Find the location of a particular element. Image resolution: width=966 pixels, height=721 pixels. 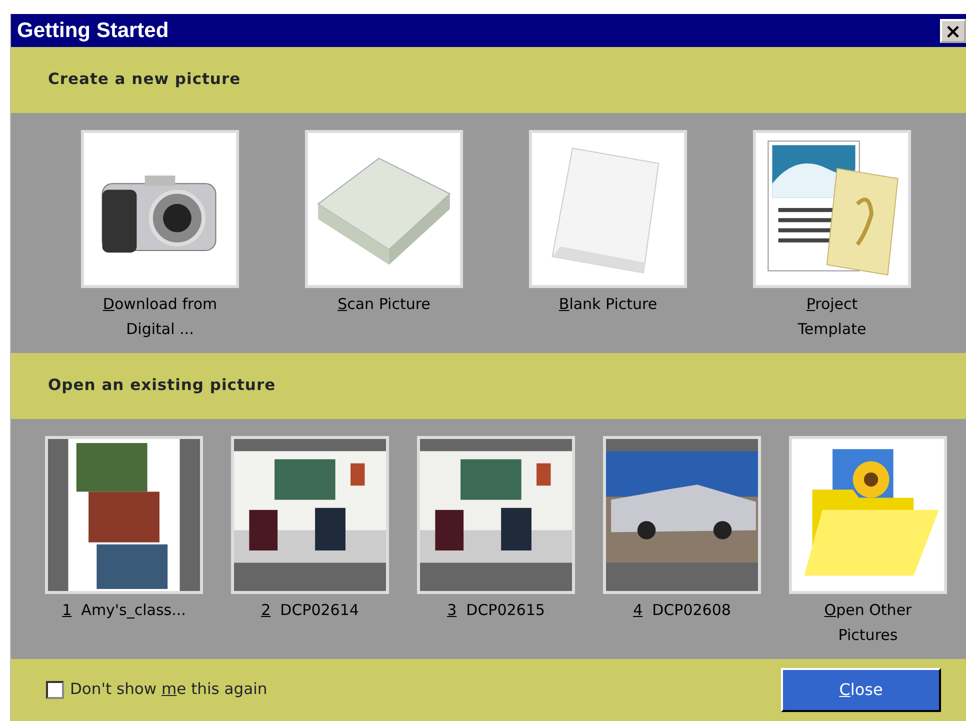

folder-icon is located at coordinates (871, 512).